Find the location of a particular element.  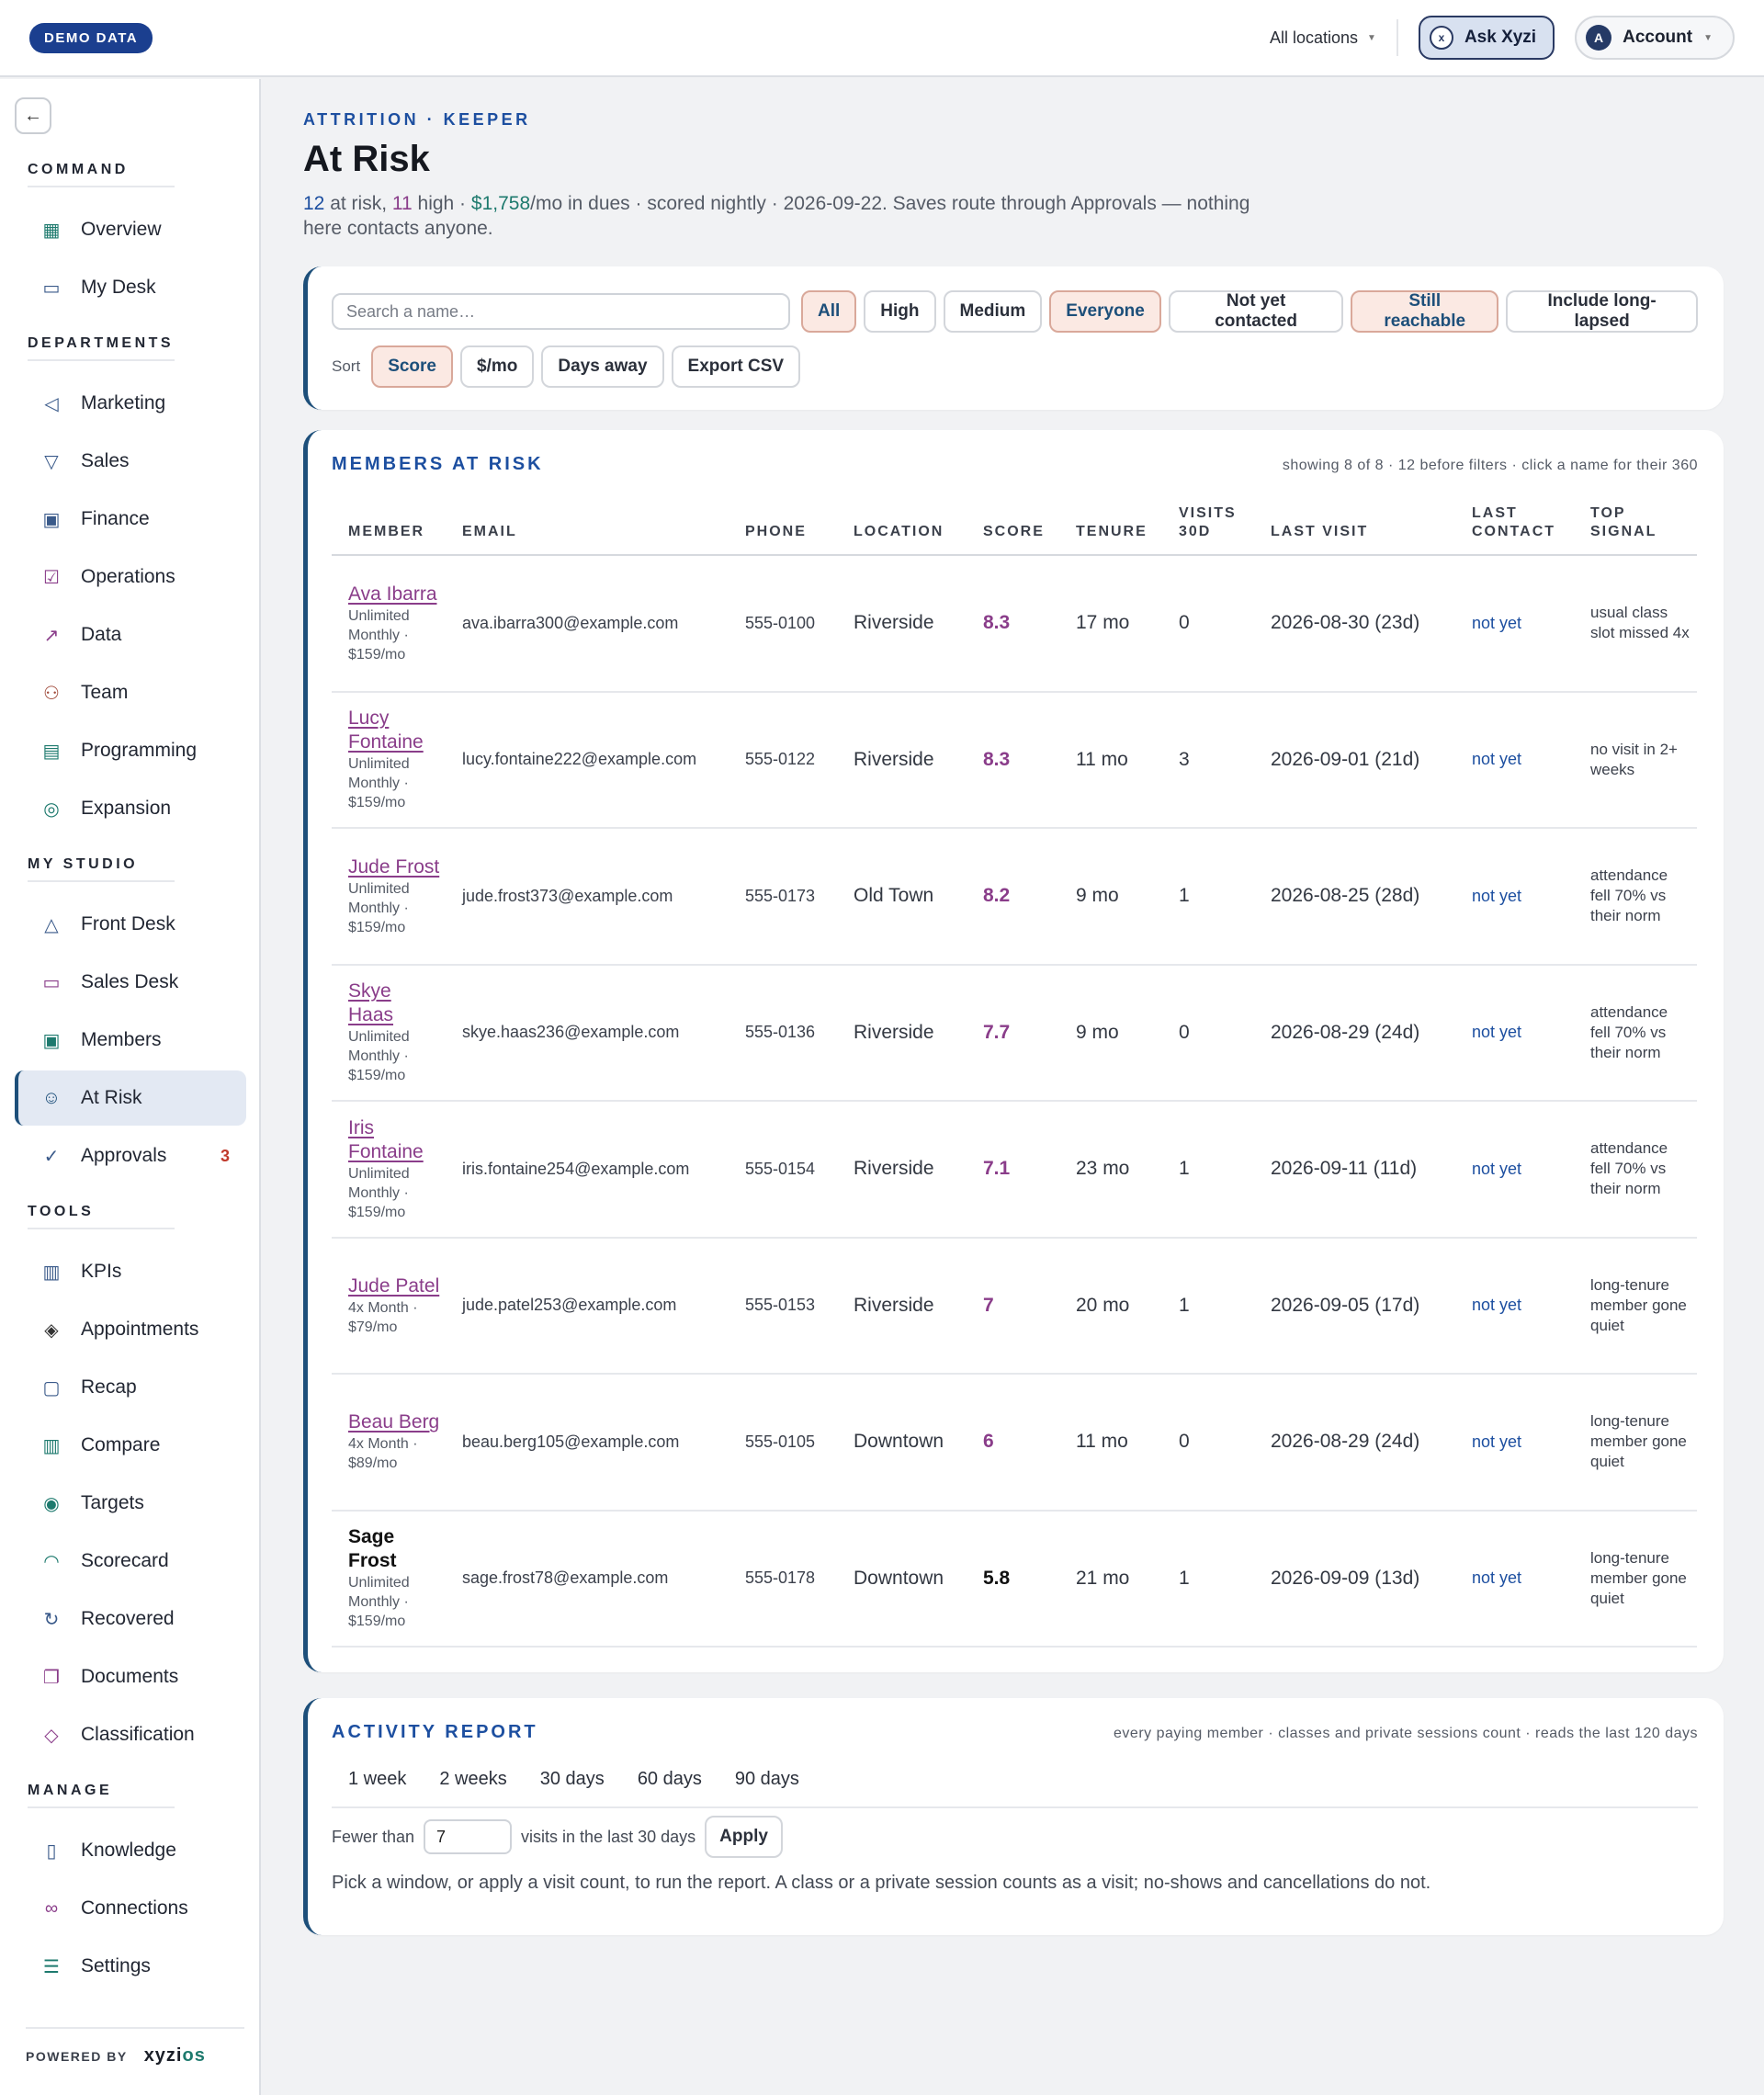

sidebar-item-label: Front Desk is located at coordinates (128, 923).